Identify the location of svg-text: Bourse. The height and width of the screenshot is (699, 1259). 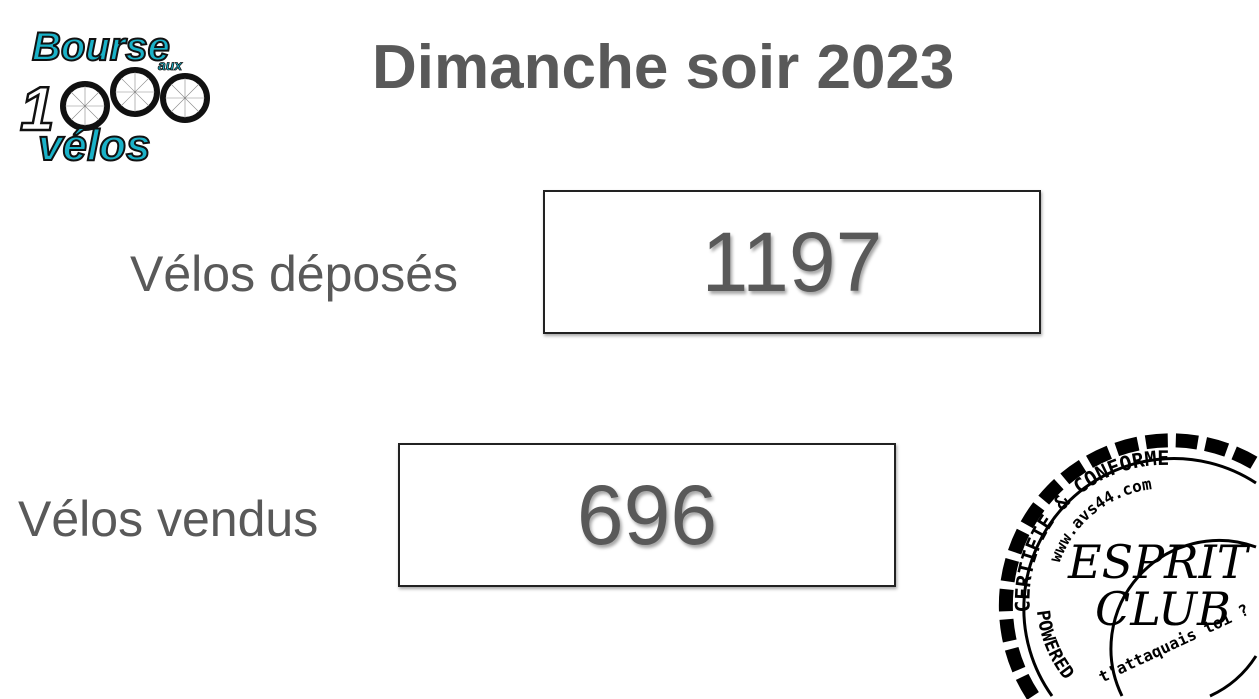
(101, 47).